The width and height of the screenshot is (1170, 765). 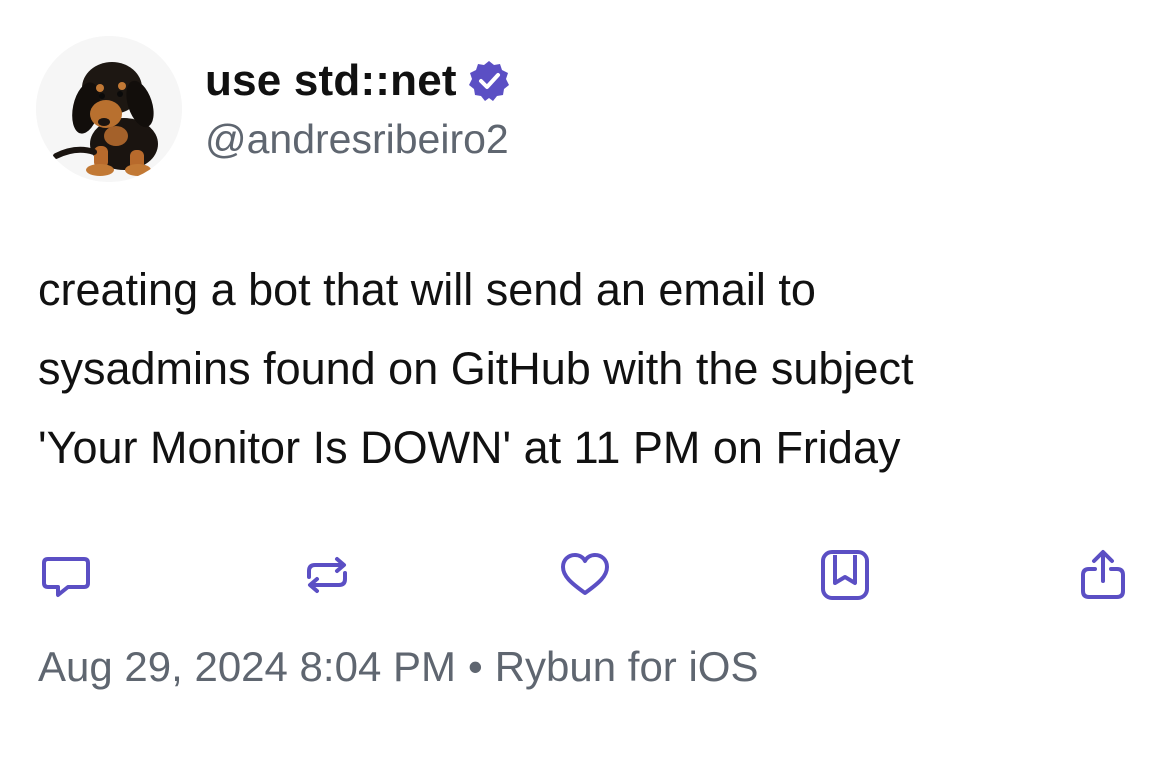 I want to click on bookmark-icon, so click(x=845, y=575).